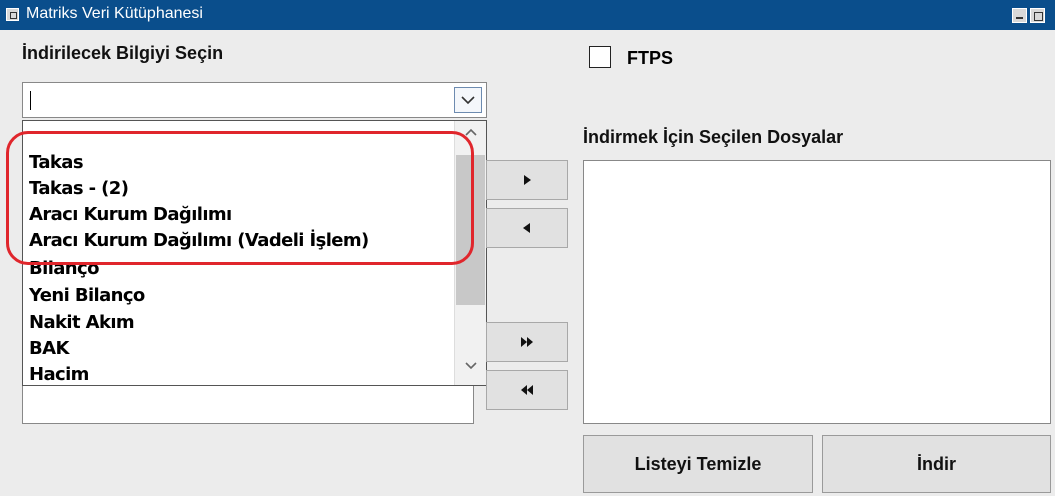  I want to click on info-type-combobox, so click(254, 100).